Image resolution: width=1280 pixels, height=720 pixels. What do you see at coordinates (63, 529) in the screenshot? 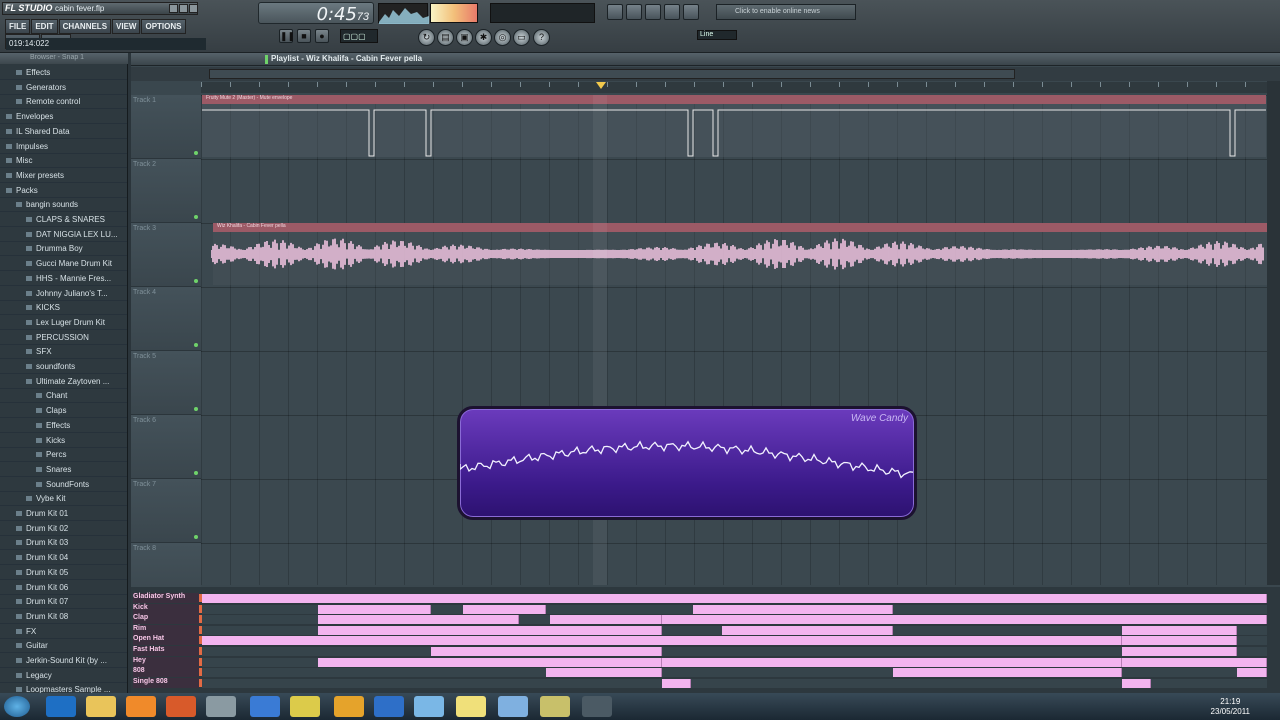
I see `browser-item: Drum Kit 02` at bounding box center [63, 529].